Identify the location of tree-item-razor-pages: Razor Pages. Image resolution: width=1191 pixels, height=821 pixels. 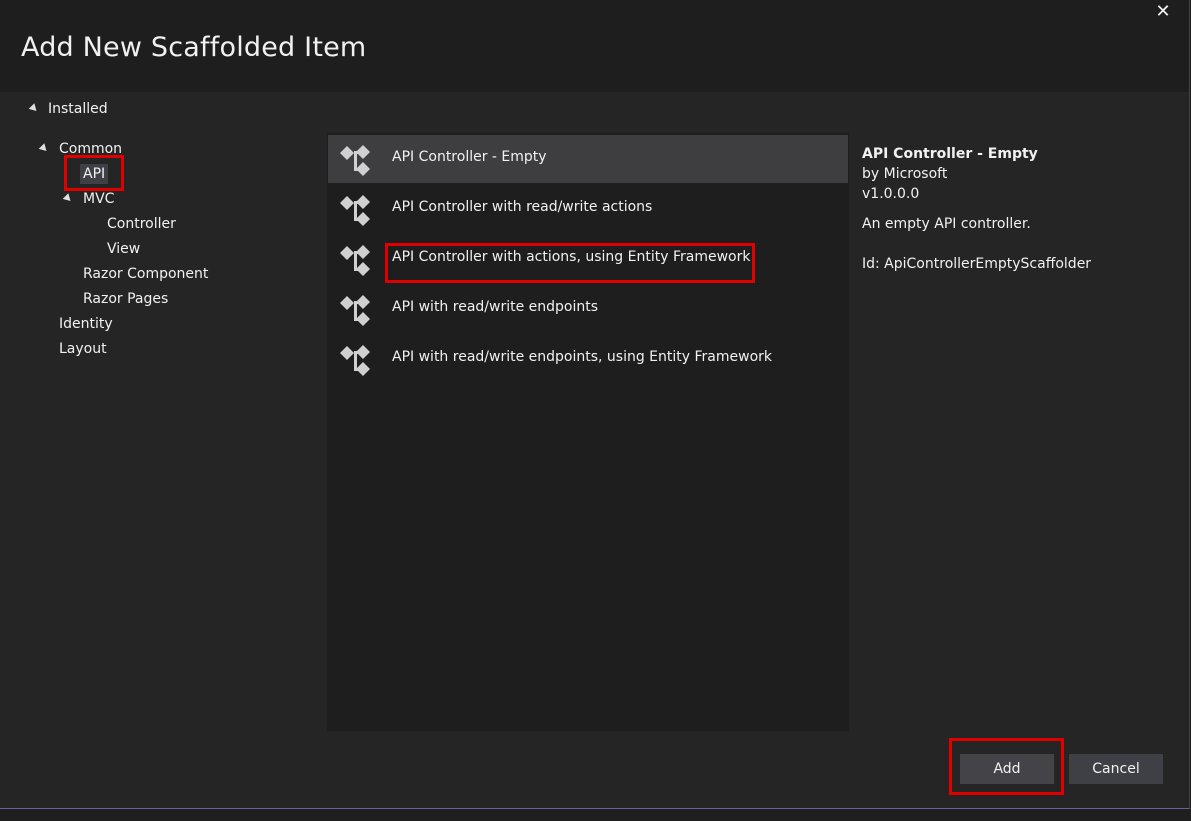
(125, 299).